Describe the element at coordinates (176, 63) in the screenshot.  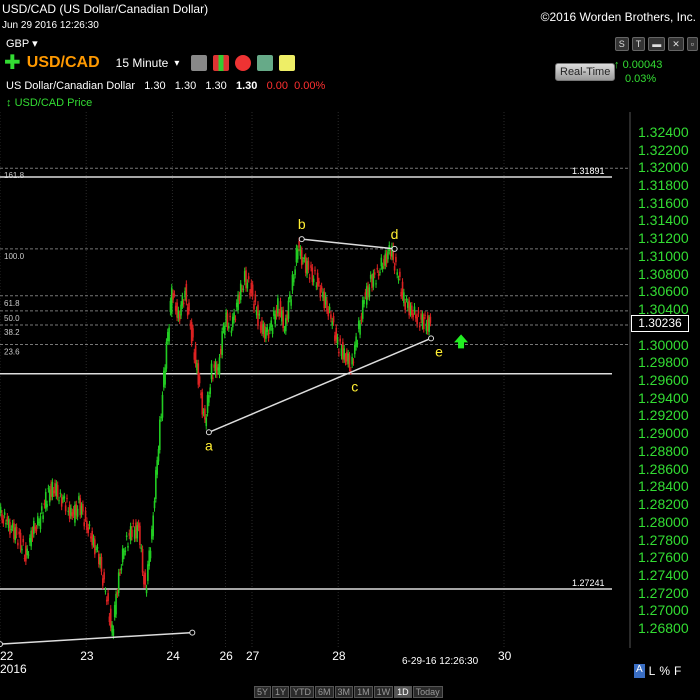
I see `chevron-down-icon: ▾` at that location.